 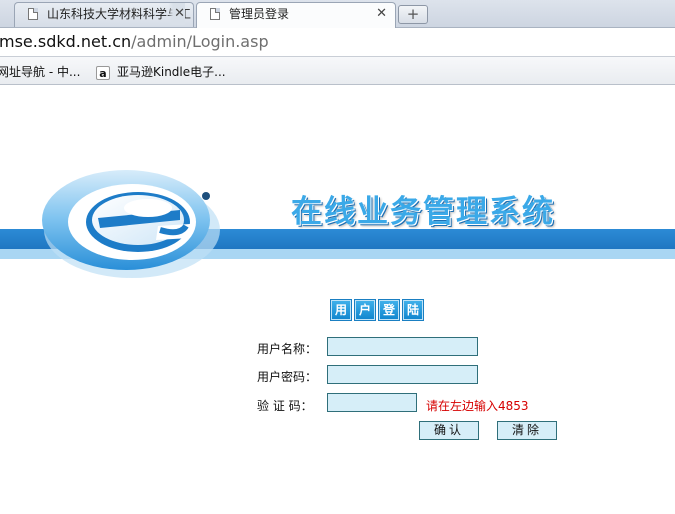 I want to click on clear-button: 清除, so click(x=527, y=430).